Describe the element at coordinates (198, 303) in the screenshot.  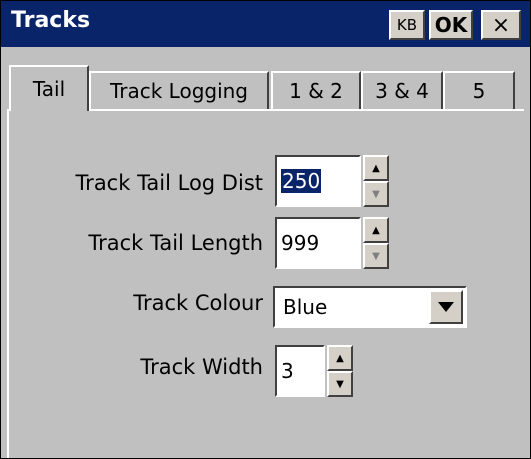
I see `track-colour-label: Track Colour` at that location.